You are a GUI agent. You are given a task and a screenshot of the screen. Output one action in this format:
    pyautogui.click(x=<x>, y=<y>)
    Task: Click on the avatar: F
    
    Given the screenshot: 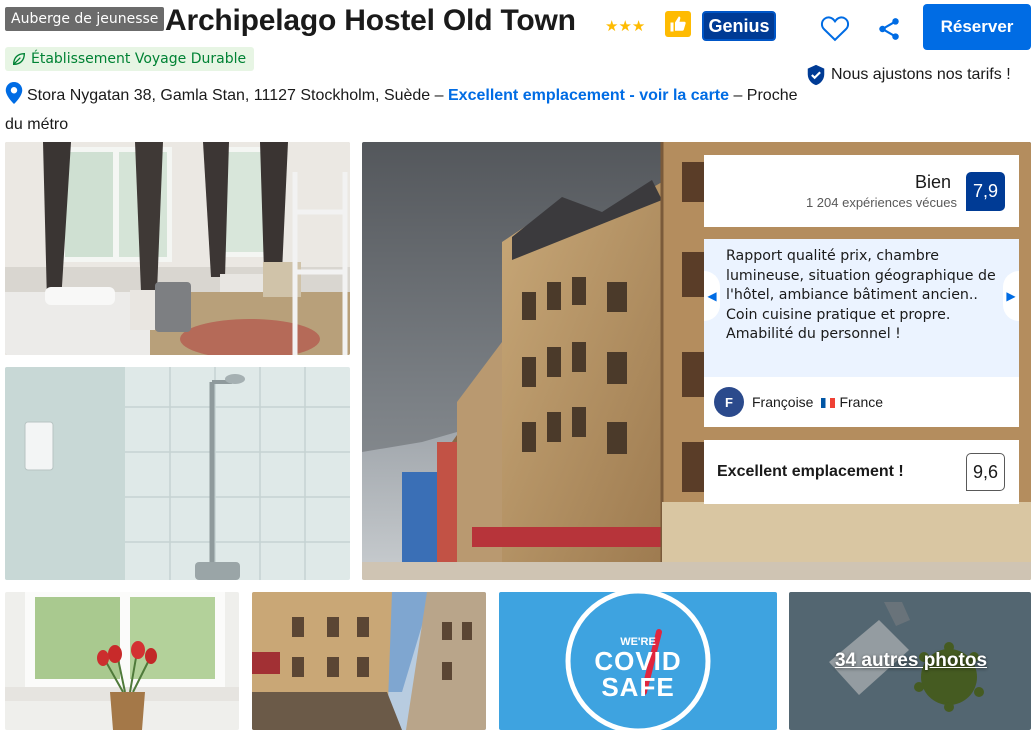 What is the action you would take?
    pyautogui.click(x=729, y=402)
    